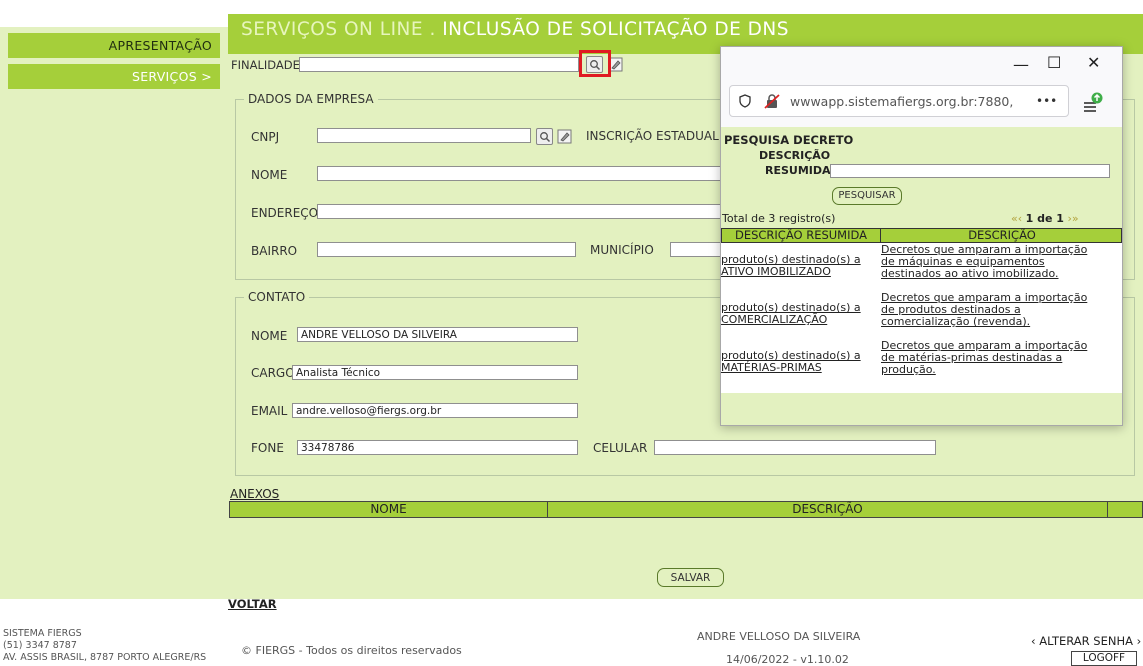  Describe the element at coordinates (779, 218) in the screenshot. I see `total-registros: Total de 3 registro(s)` at that location.